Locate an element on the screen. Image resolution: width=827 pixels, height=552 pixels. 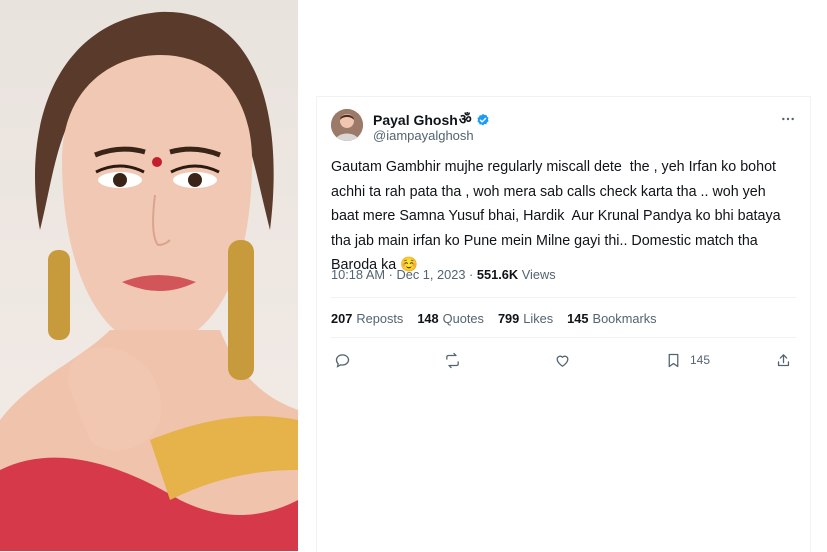
divider-bottom is located at coordinates (563, 337).